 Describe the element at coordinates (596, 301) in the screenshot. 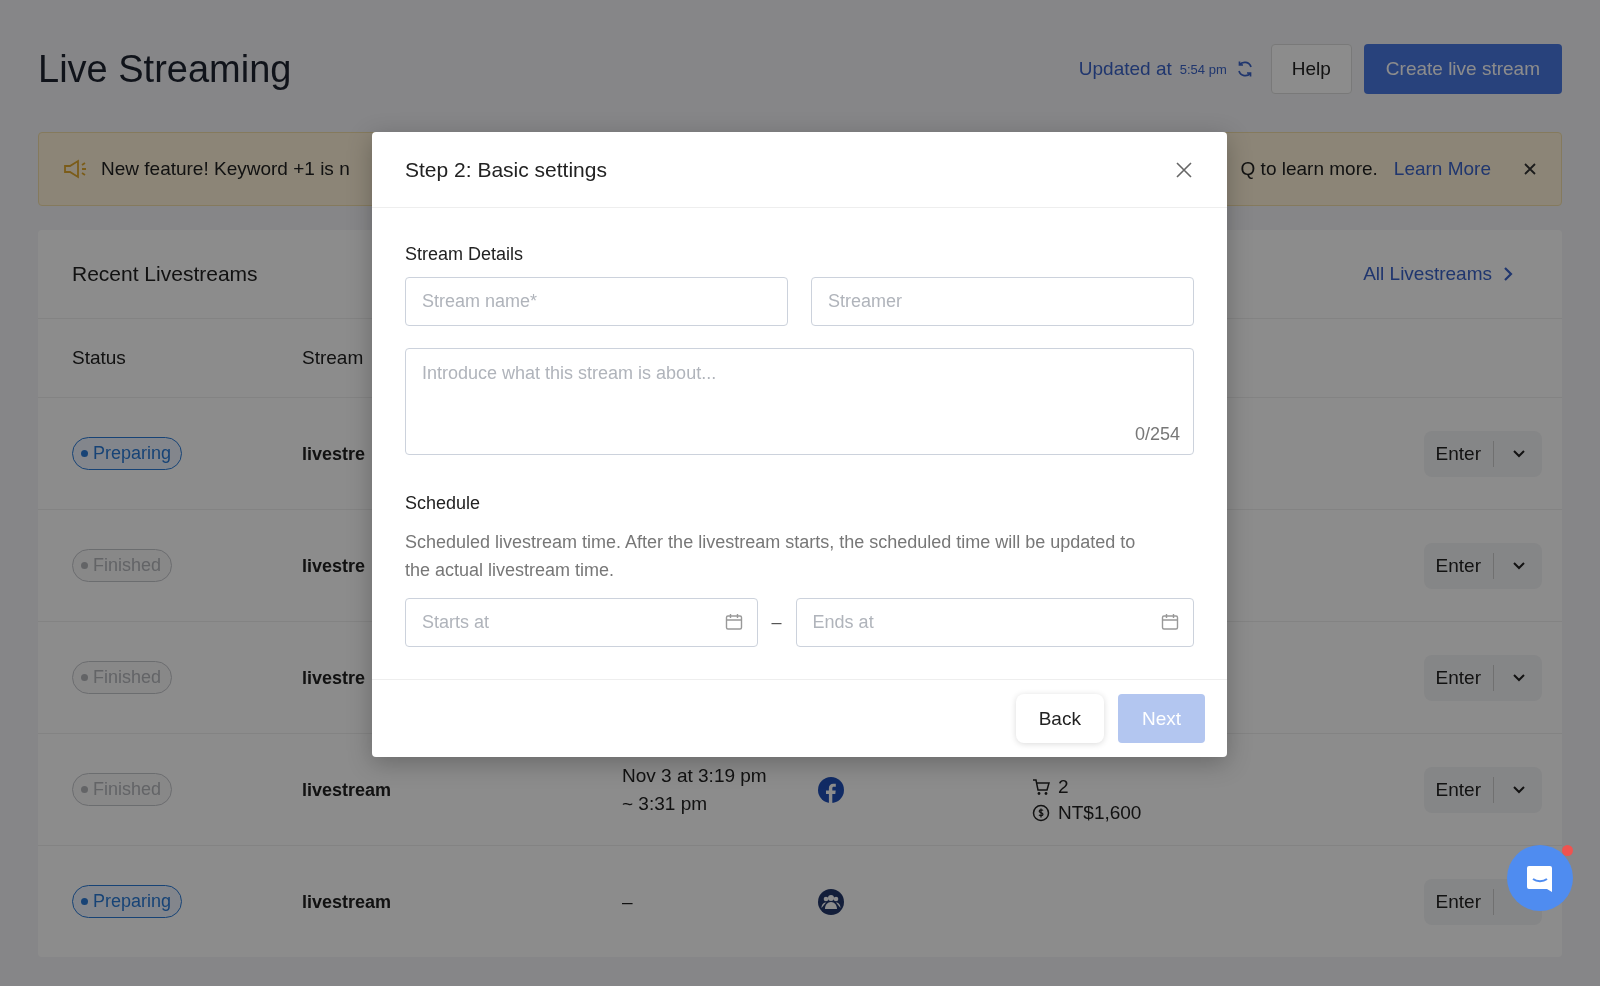

I see `stream-name-field: Stream name*` at that location.